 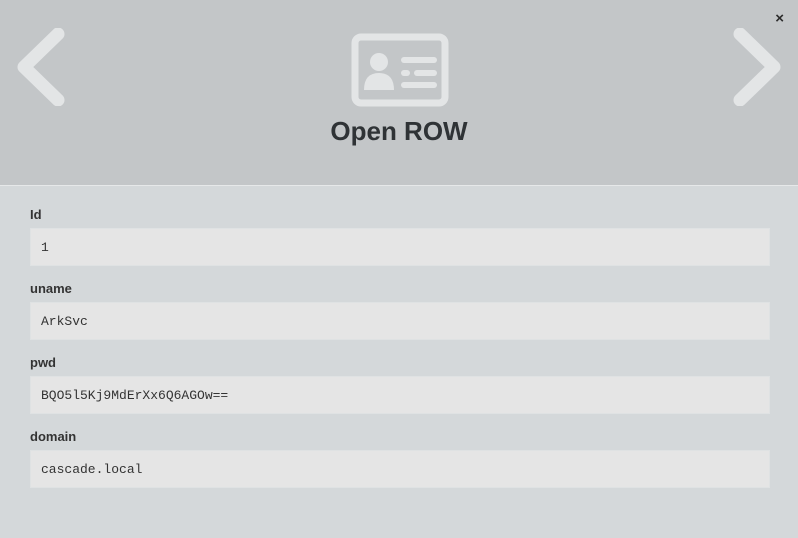 I want to click on next-button, so click(x=757, y=69).